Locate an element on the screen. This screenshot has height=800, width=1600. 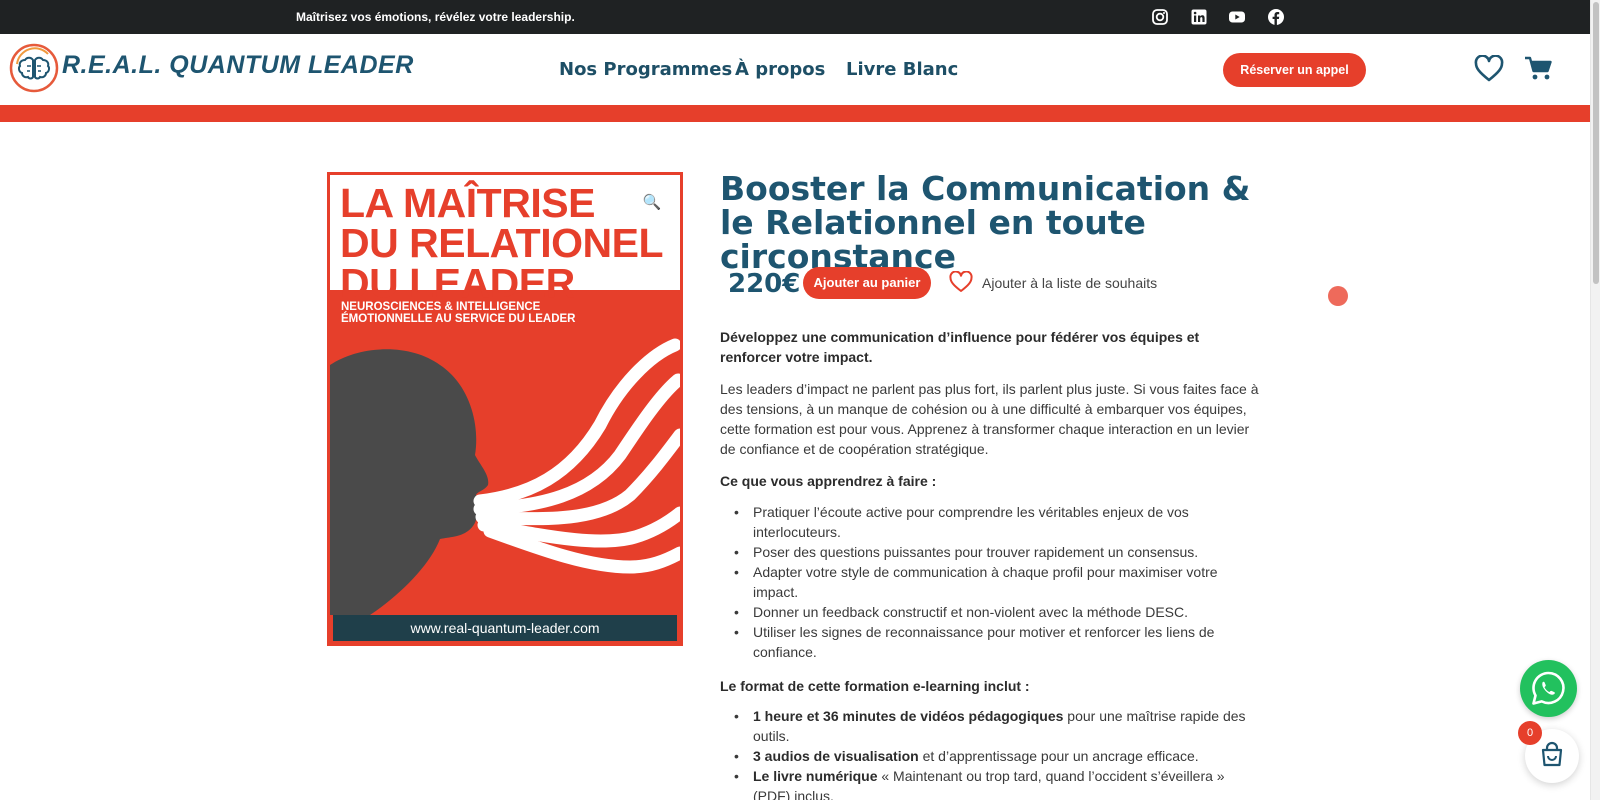
facebook-icon is located at coordinates (1276, 17).